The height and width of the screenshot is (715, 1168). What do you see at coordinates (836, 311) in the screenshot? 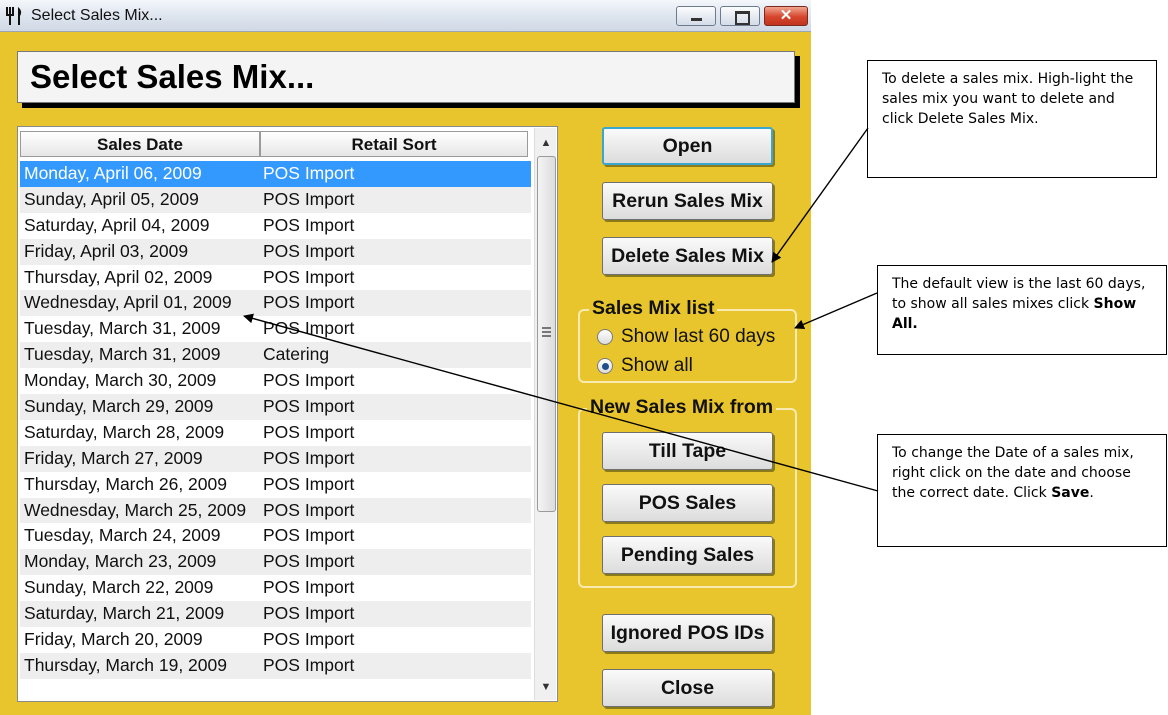
I see `arrow-to-show-all` at bounding box center [836, 311].